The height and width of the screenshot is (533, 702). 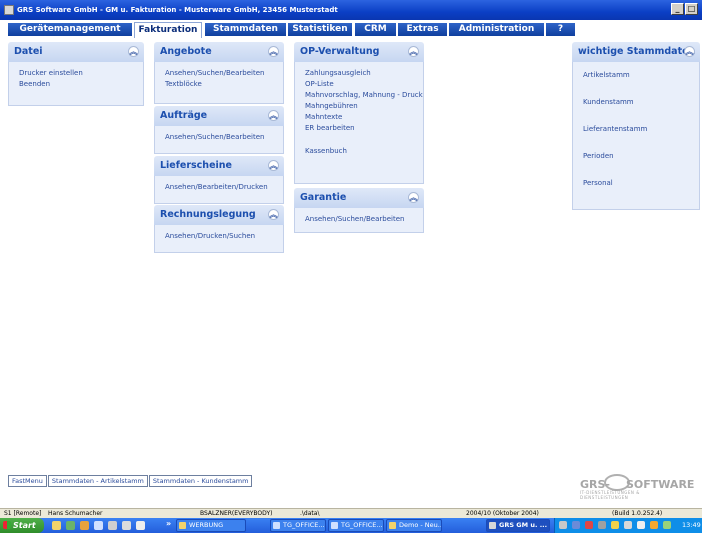 I want to click on panel-datei-title: Datei, so click(x=28, y=51).